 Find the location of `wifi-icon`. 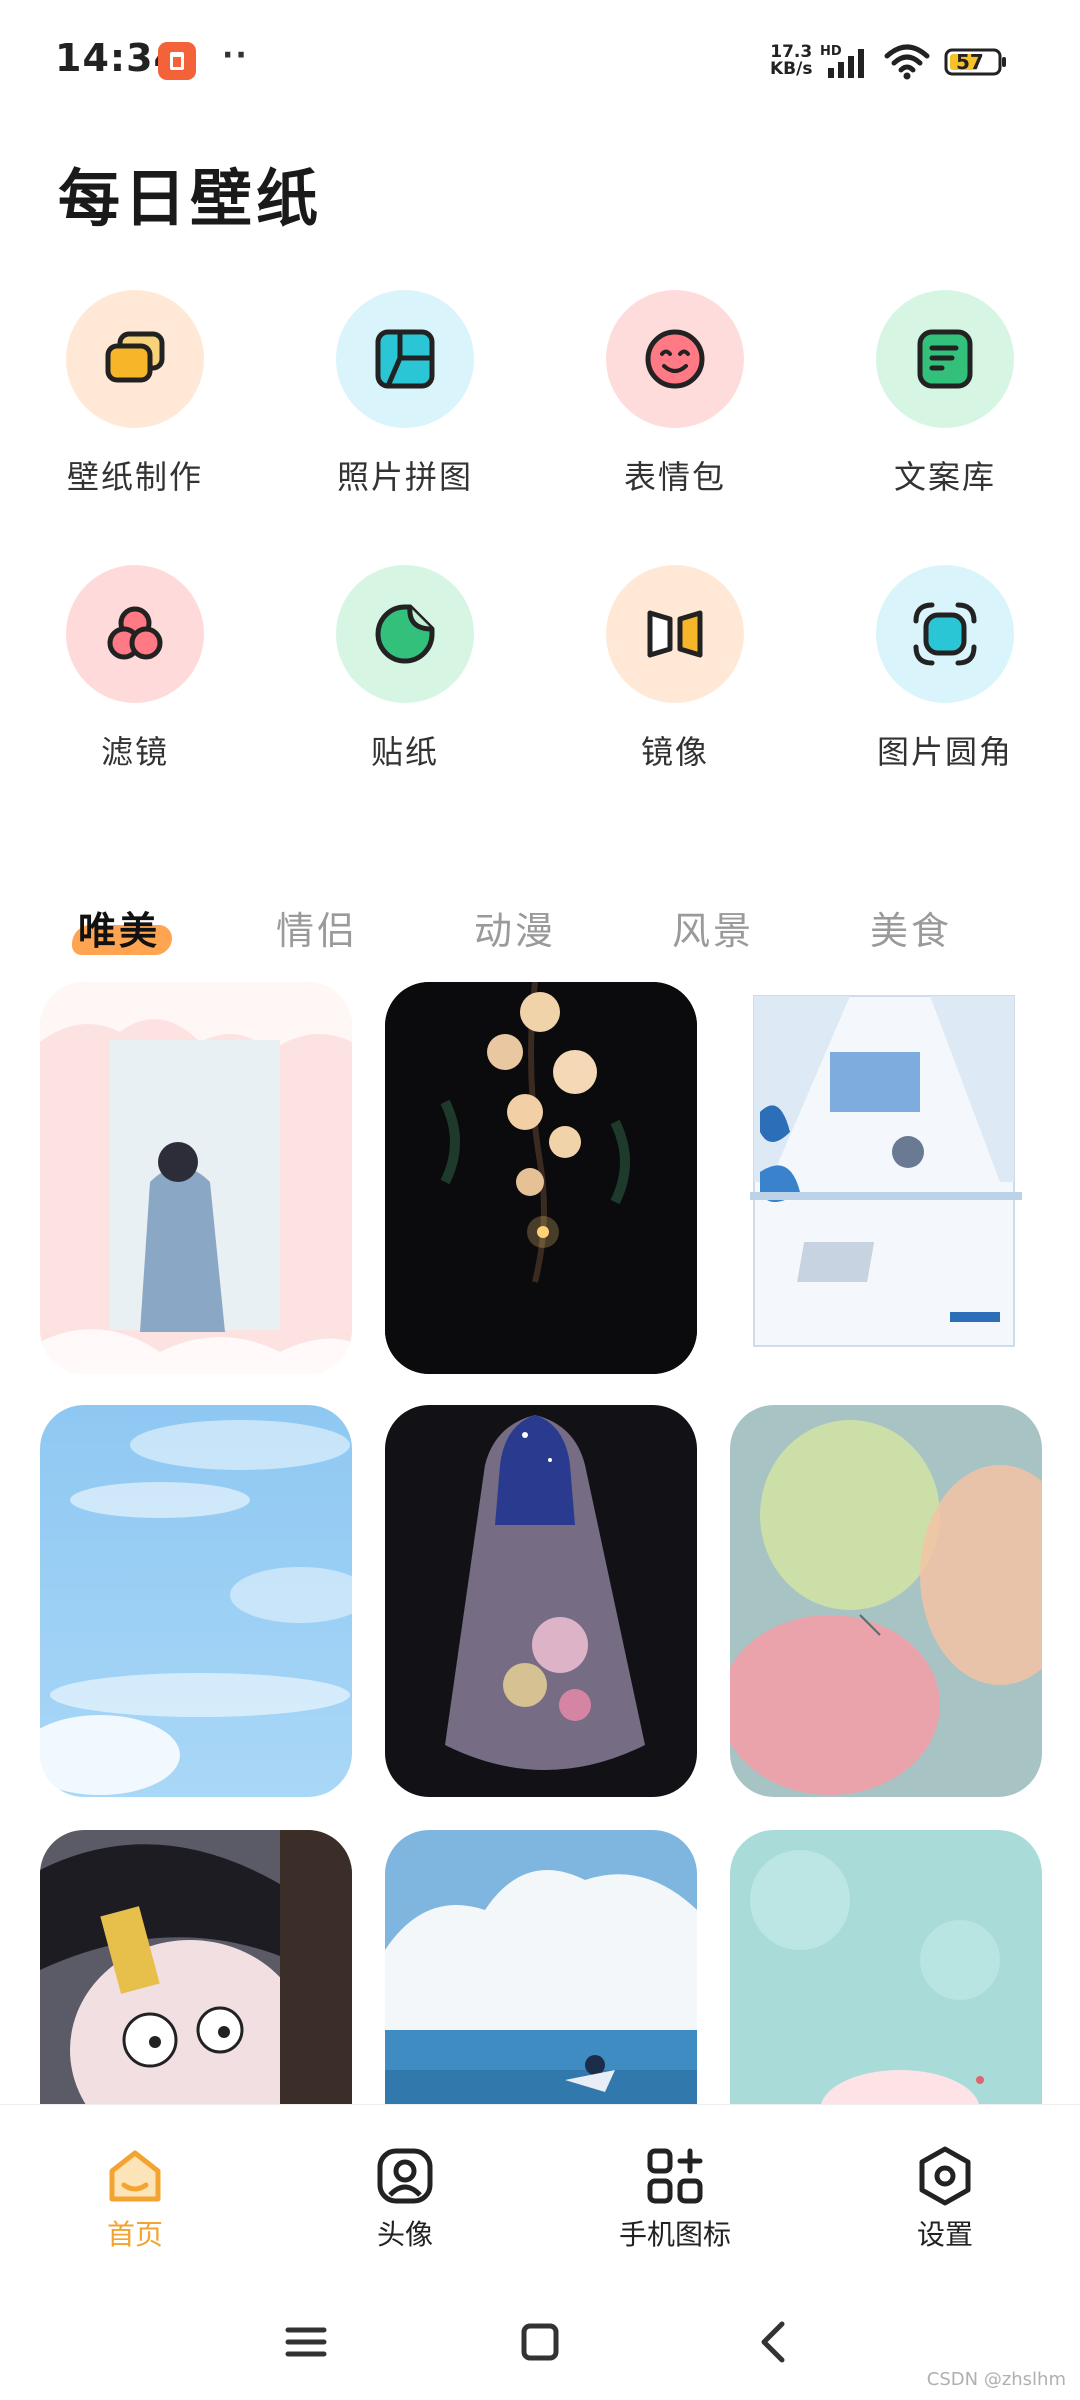

wifi-icon is located at coordinates (907, 62).